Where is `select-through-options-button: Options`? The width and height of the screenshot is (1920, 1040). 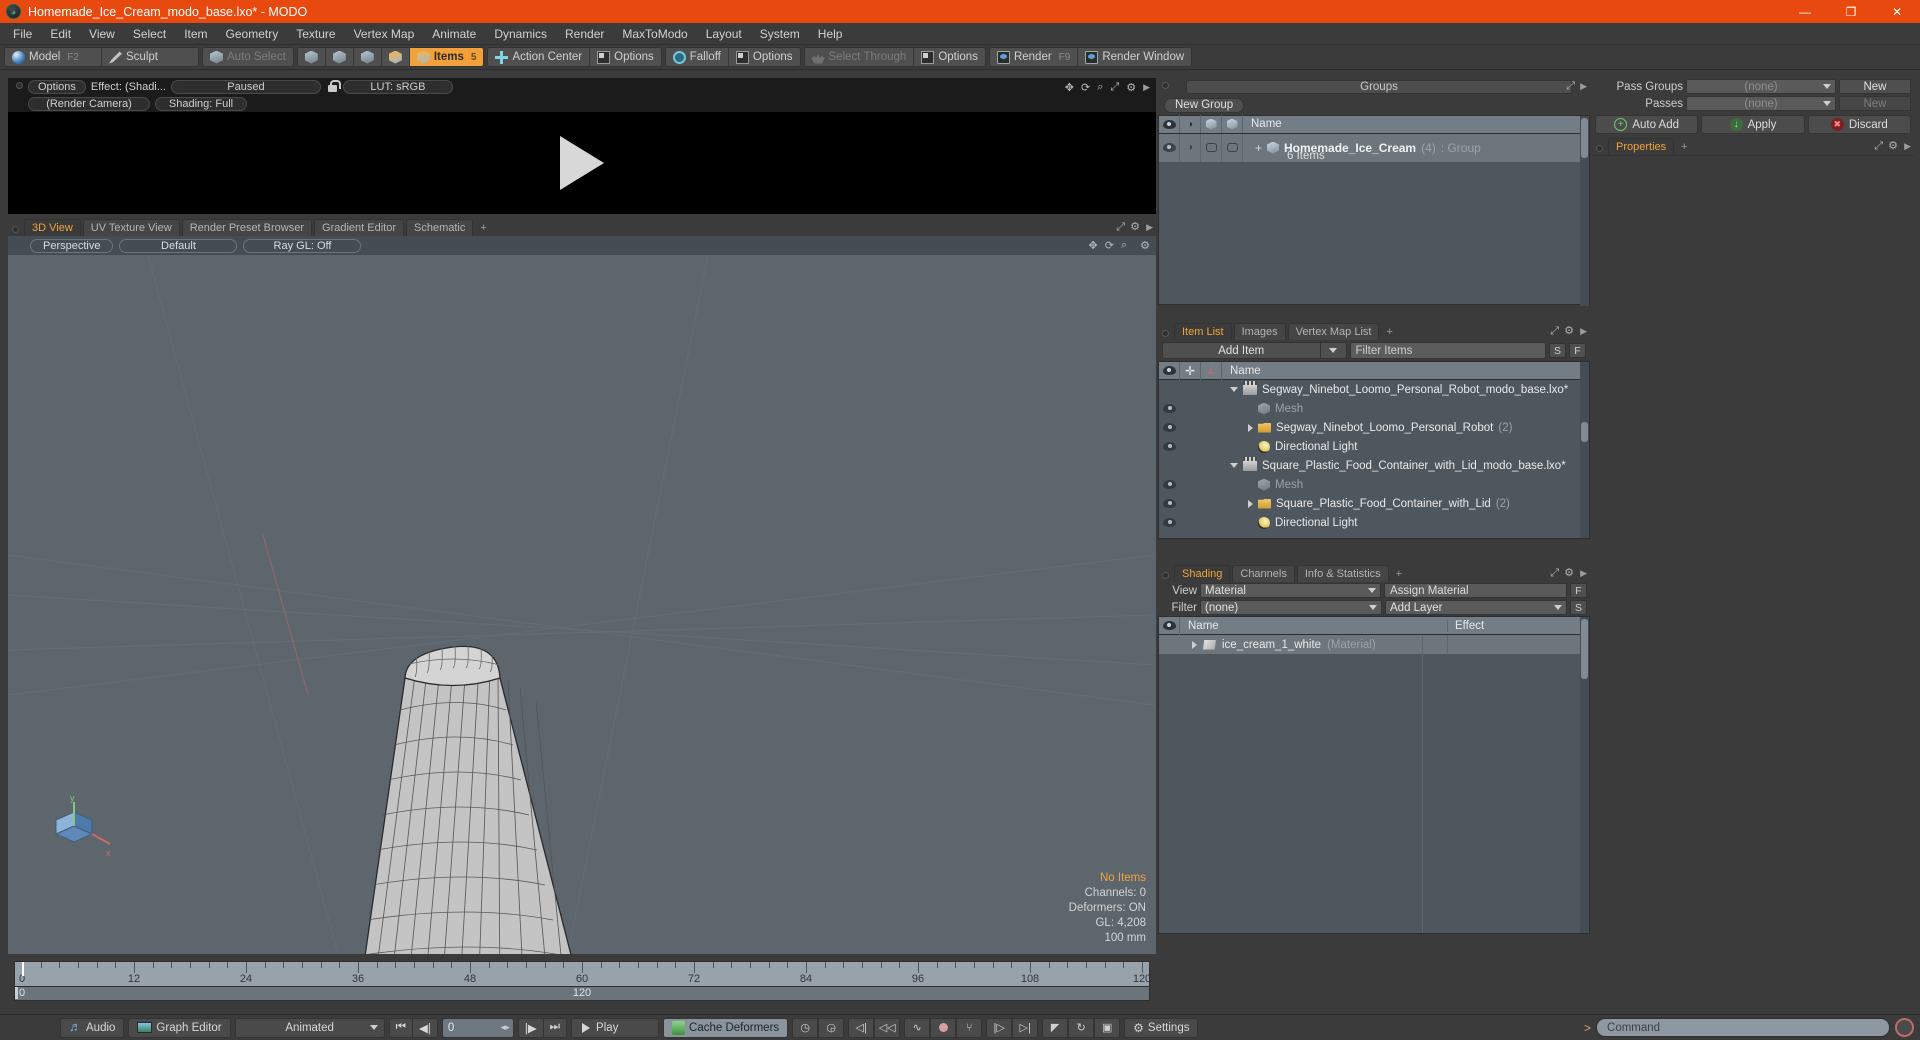
select-through-options-button: Options is located at coordinates (949, 57).